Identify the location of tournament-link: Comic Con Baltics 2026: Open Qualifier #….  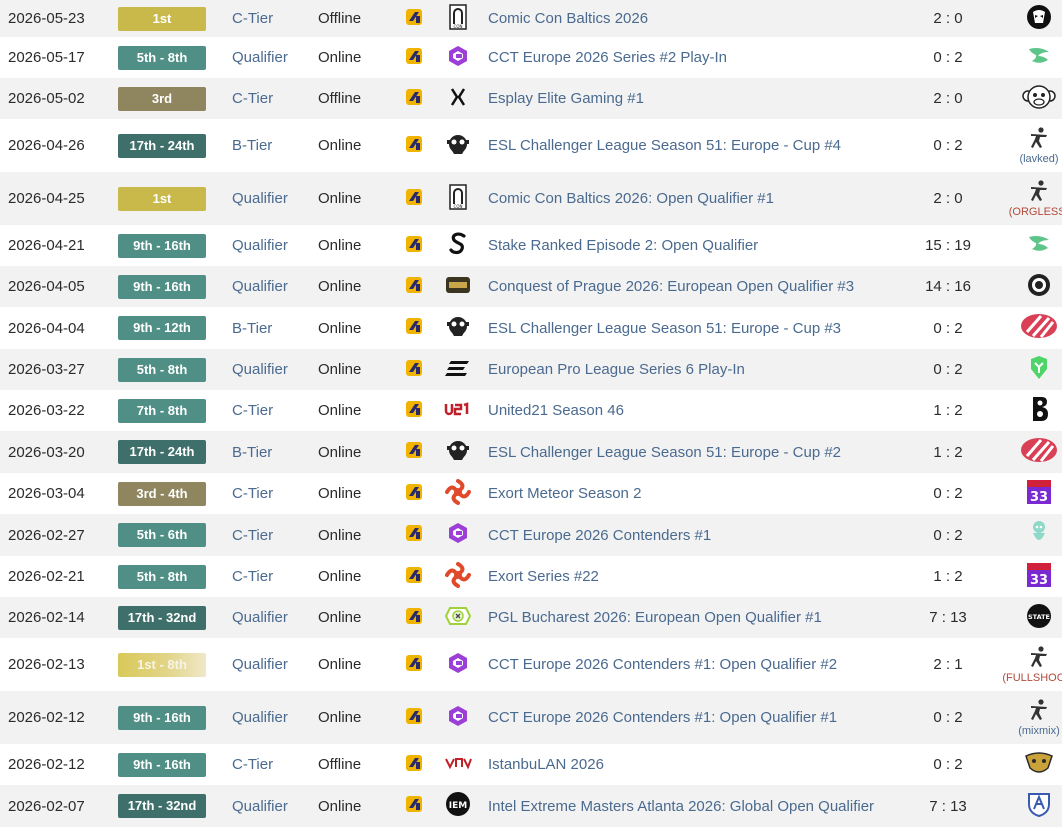
(693, 198).